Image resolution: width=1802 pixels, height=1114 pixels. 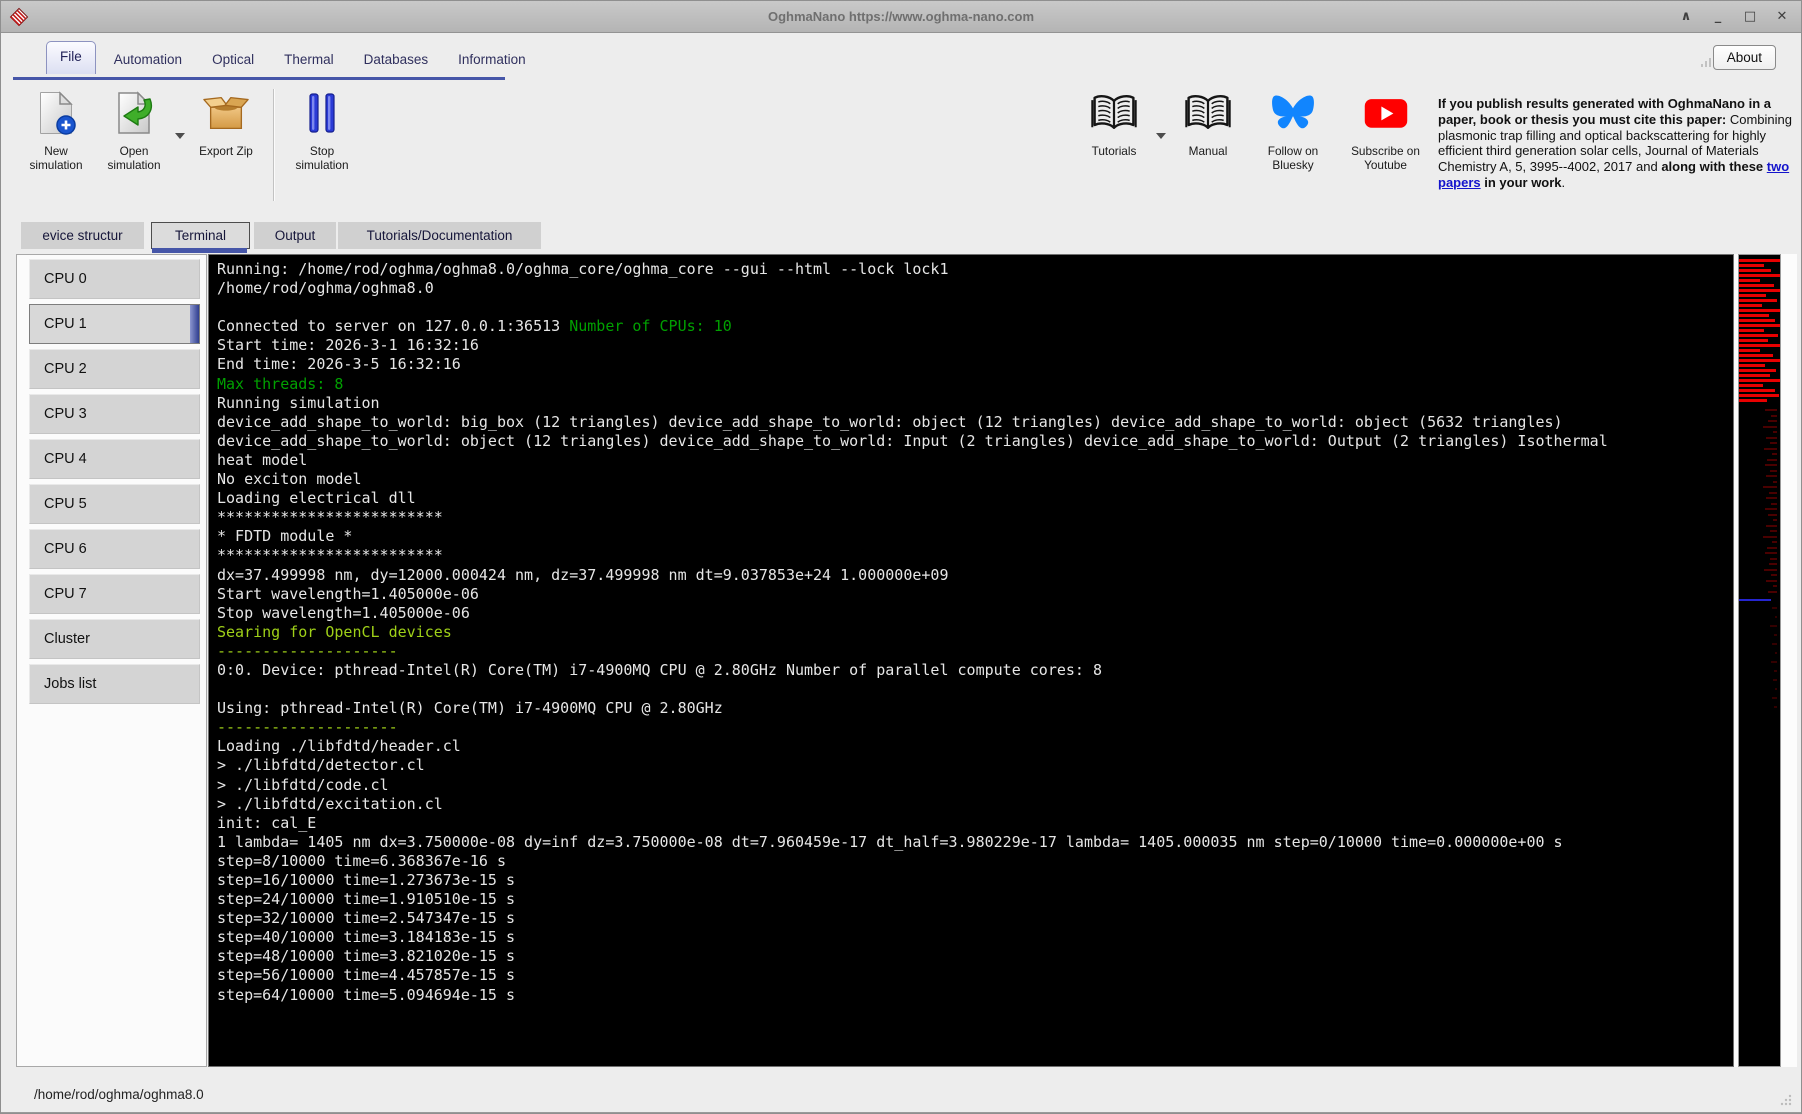 What do you see at coordinates (322, 158) in the screenshot?
I see `stop-simulation-label: Stop simulation` at bounding box center [322, 158].